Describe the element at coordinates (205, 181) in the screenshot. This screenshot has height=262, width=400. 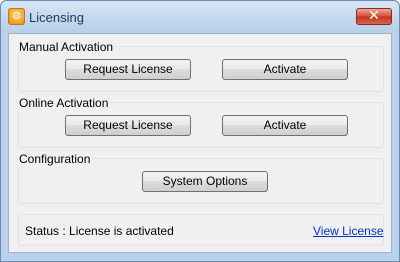
I see `system-options-button: System Options` at that location.